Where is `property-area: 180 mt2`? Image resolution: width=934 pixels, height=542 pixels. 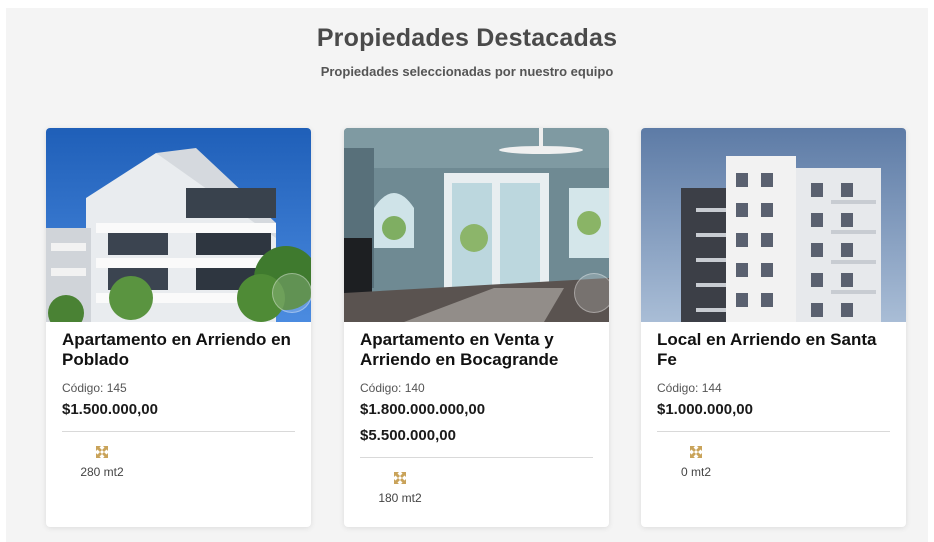 property-area: 180 mt2 is located at coordinates (400, 498).